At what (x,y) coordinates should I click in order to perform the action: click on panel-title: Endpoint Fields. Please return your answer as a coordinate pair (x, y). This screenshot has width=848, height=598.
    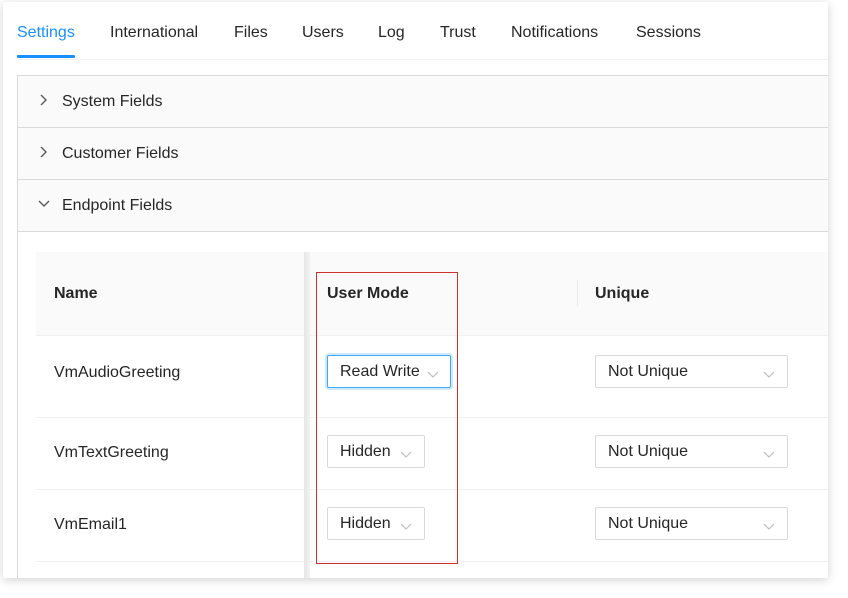
    Looking at the image, I should click on (117, 205).